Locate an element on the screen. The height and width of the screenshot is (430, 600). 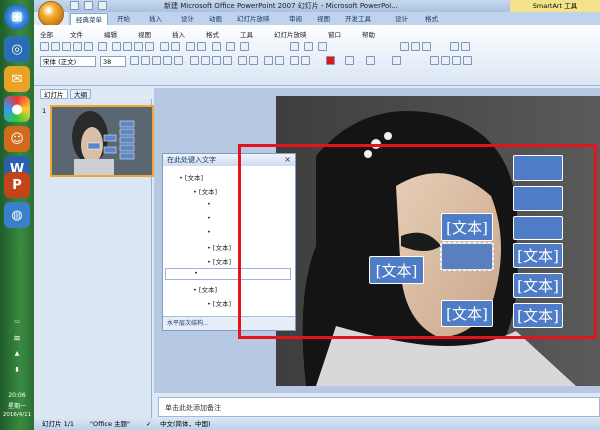
notes-pane: 单击此处添加备注 is located at coordinates (379, 407).